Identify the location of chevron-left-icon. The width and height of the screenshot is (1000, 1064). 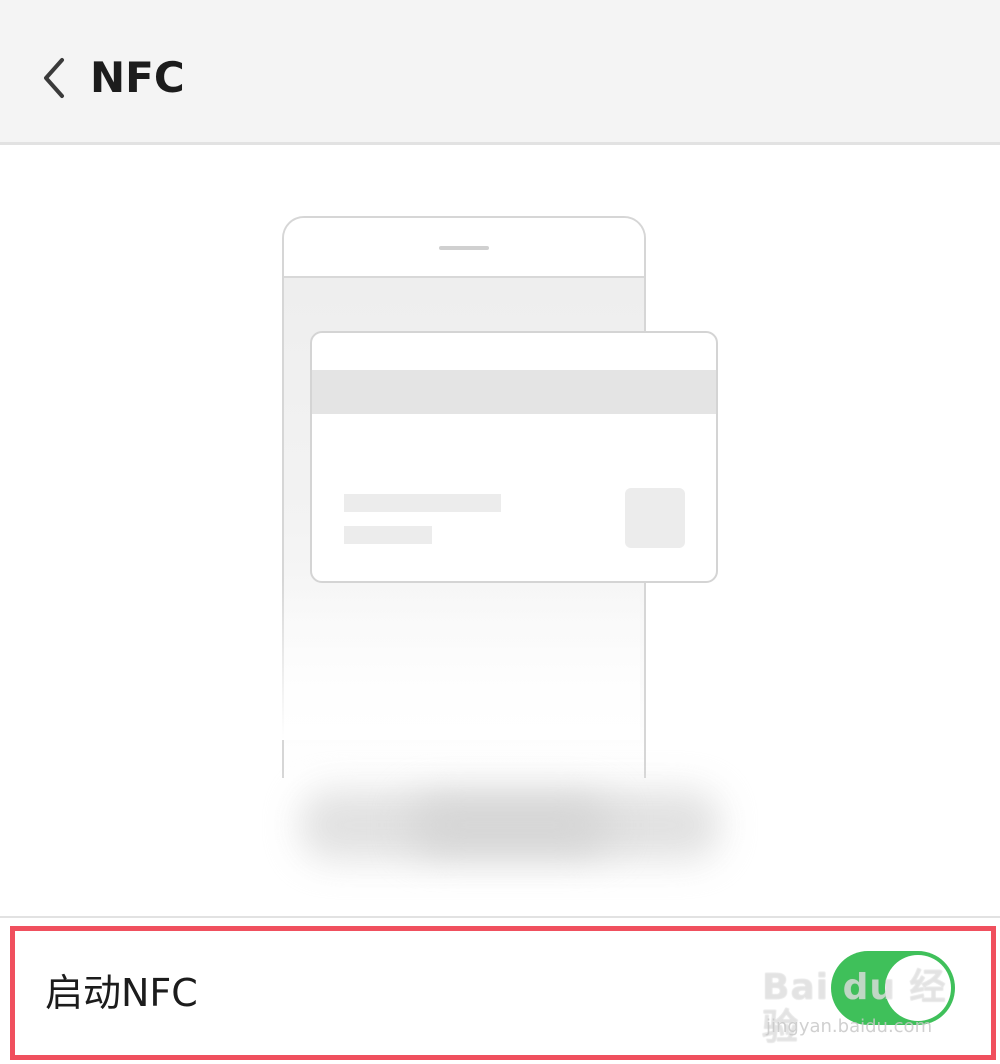
(54, 78).